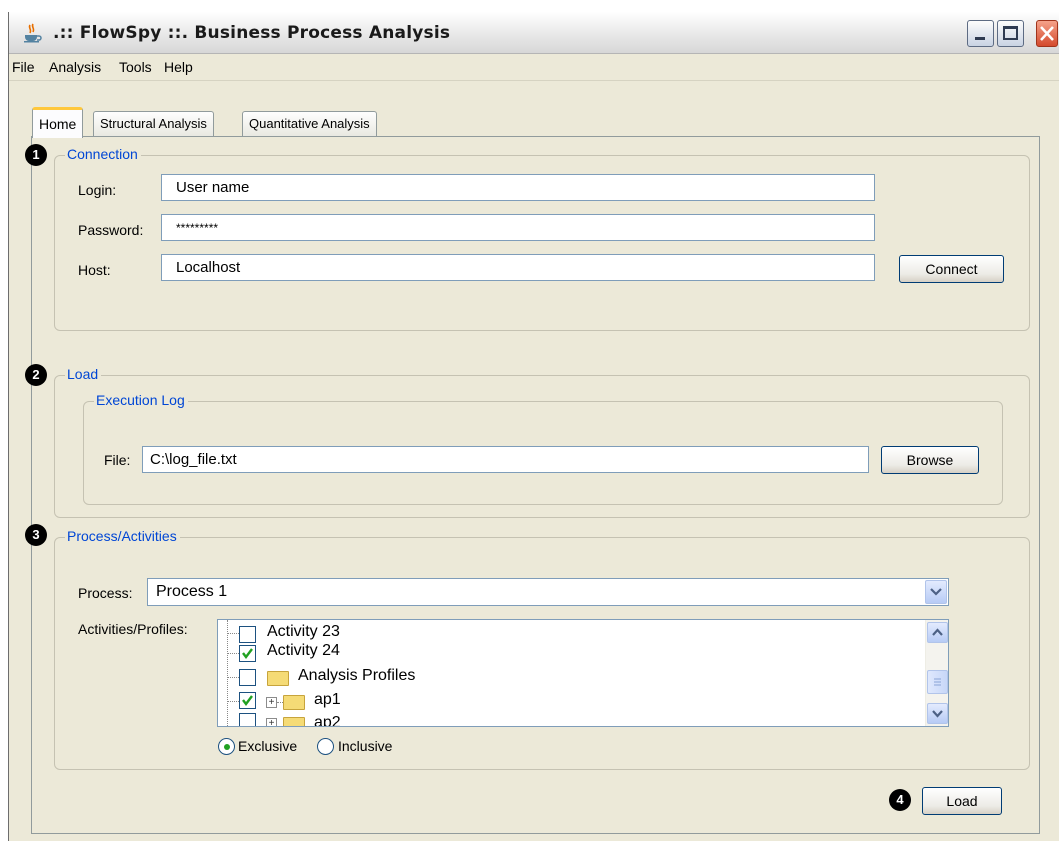 The image size is (1059, 841). Describe the element at coordinates (94, 270) in the screenshot. I see `host-label: Host:` at that location.